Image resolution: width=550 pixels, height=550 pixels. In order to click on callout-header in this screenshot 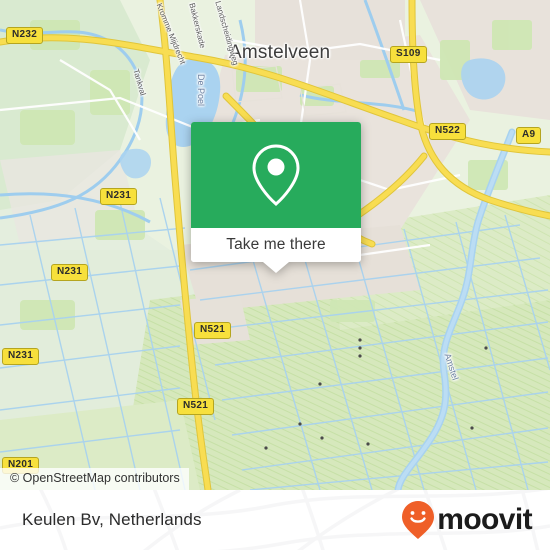, I will do `click(276, 175)`.